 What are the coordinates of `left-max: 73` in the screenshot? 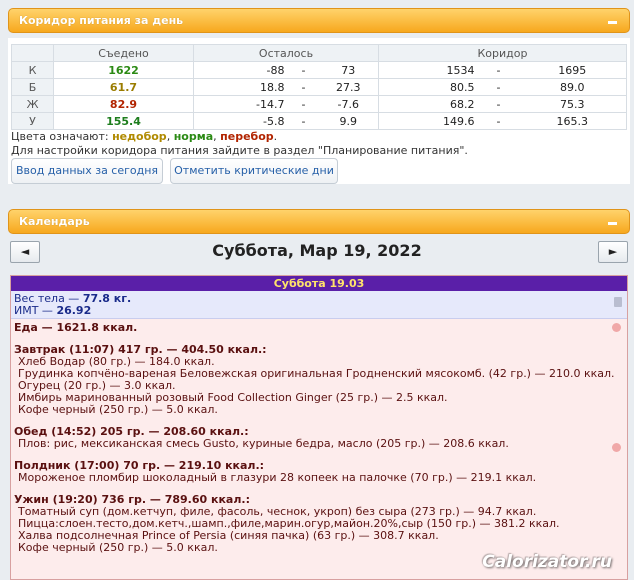 It's located at (348, 70).